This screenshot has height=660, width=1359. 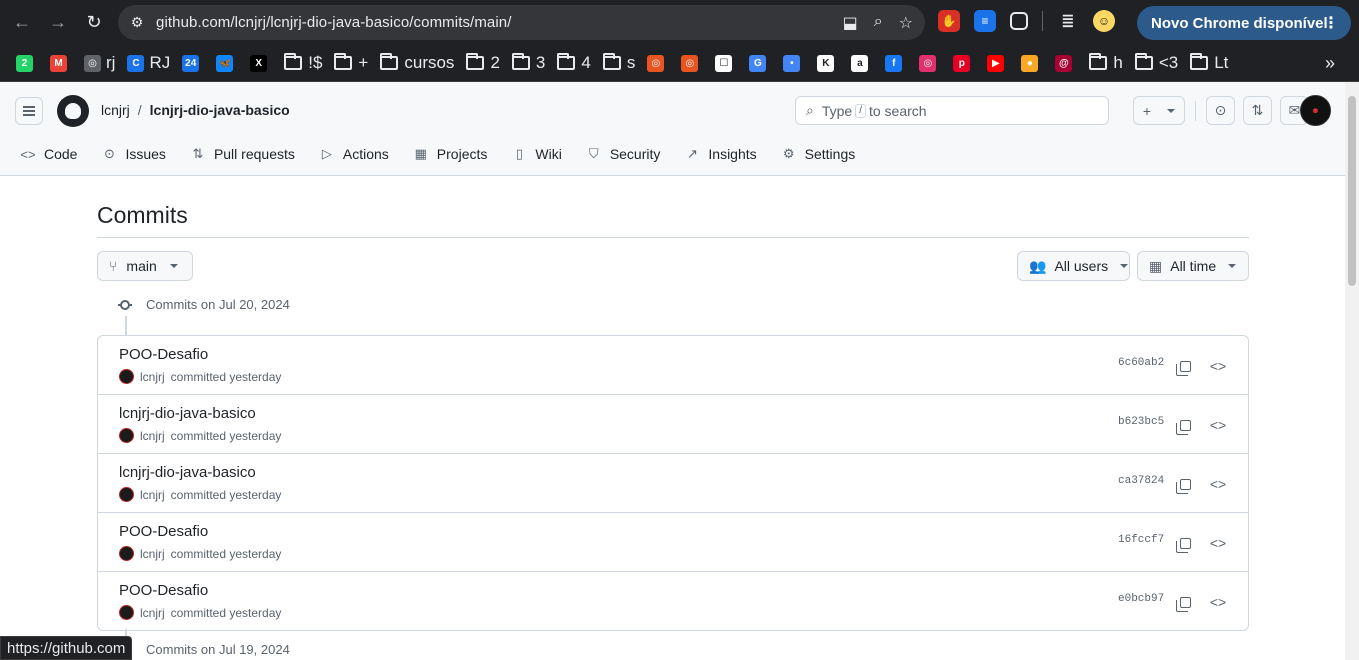 What do you see at coordinates (724, 154) in the screenshot?
I see `tab-insights: ↗ Insights` at bounding box center [724, 154].